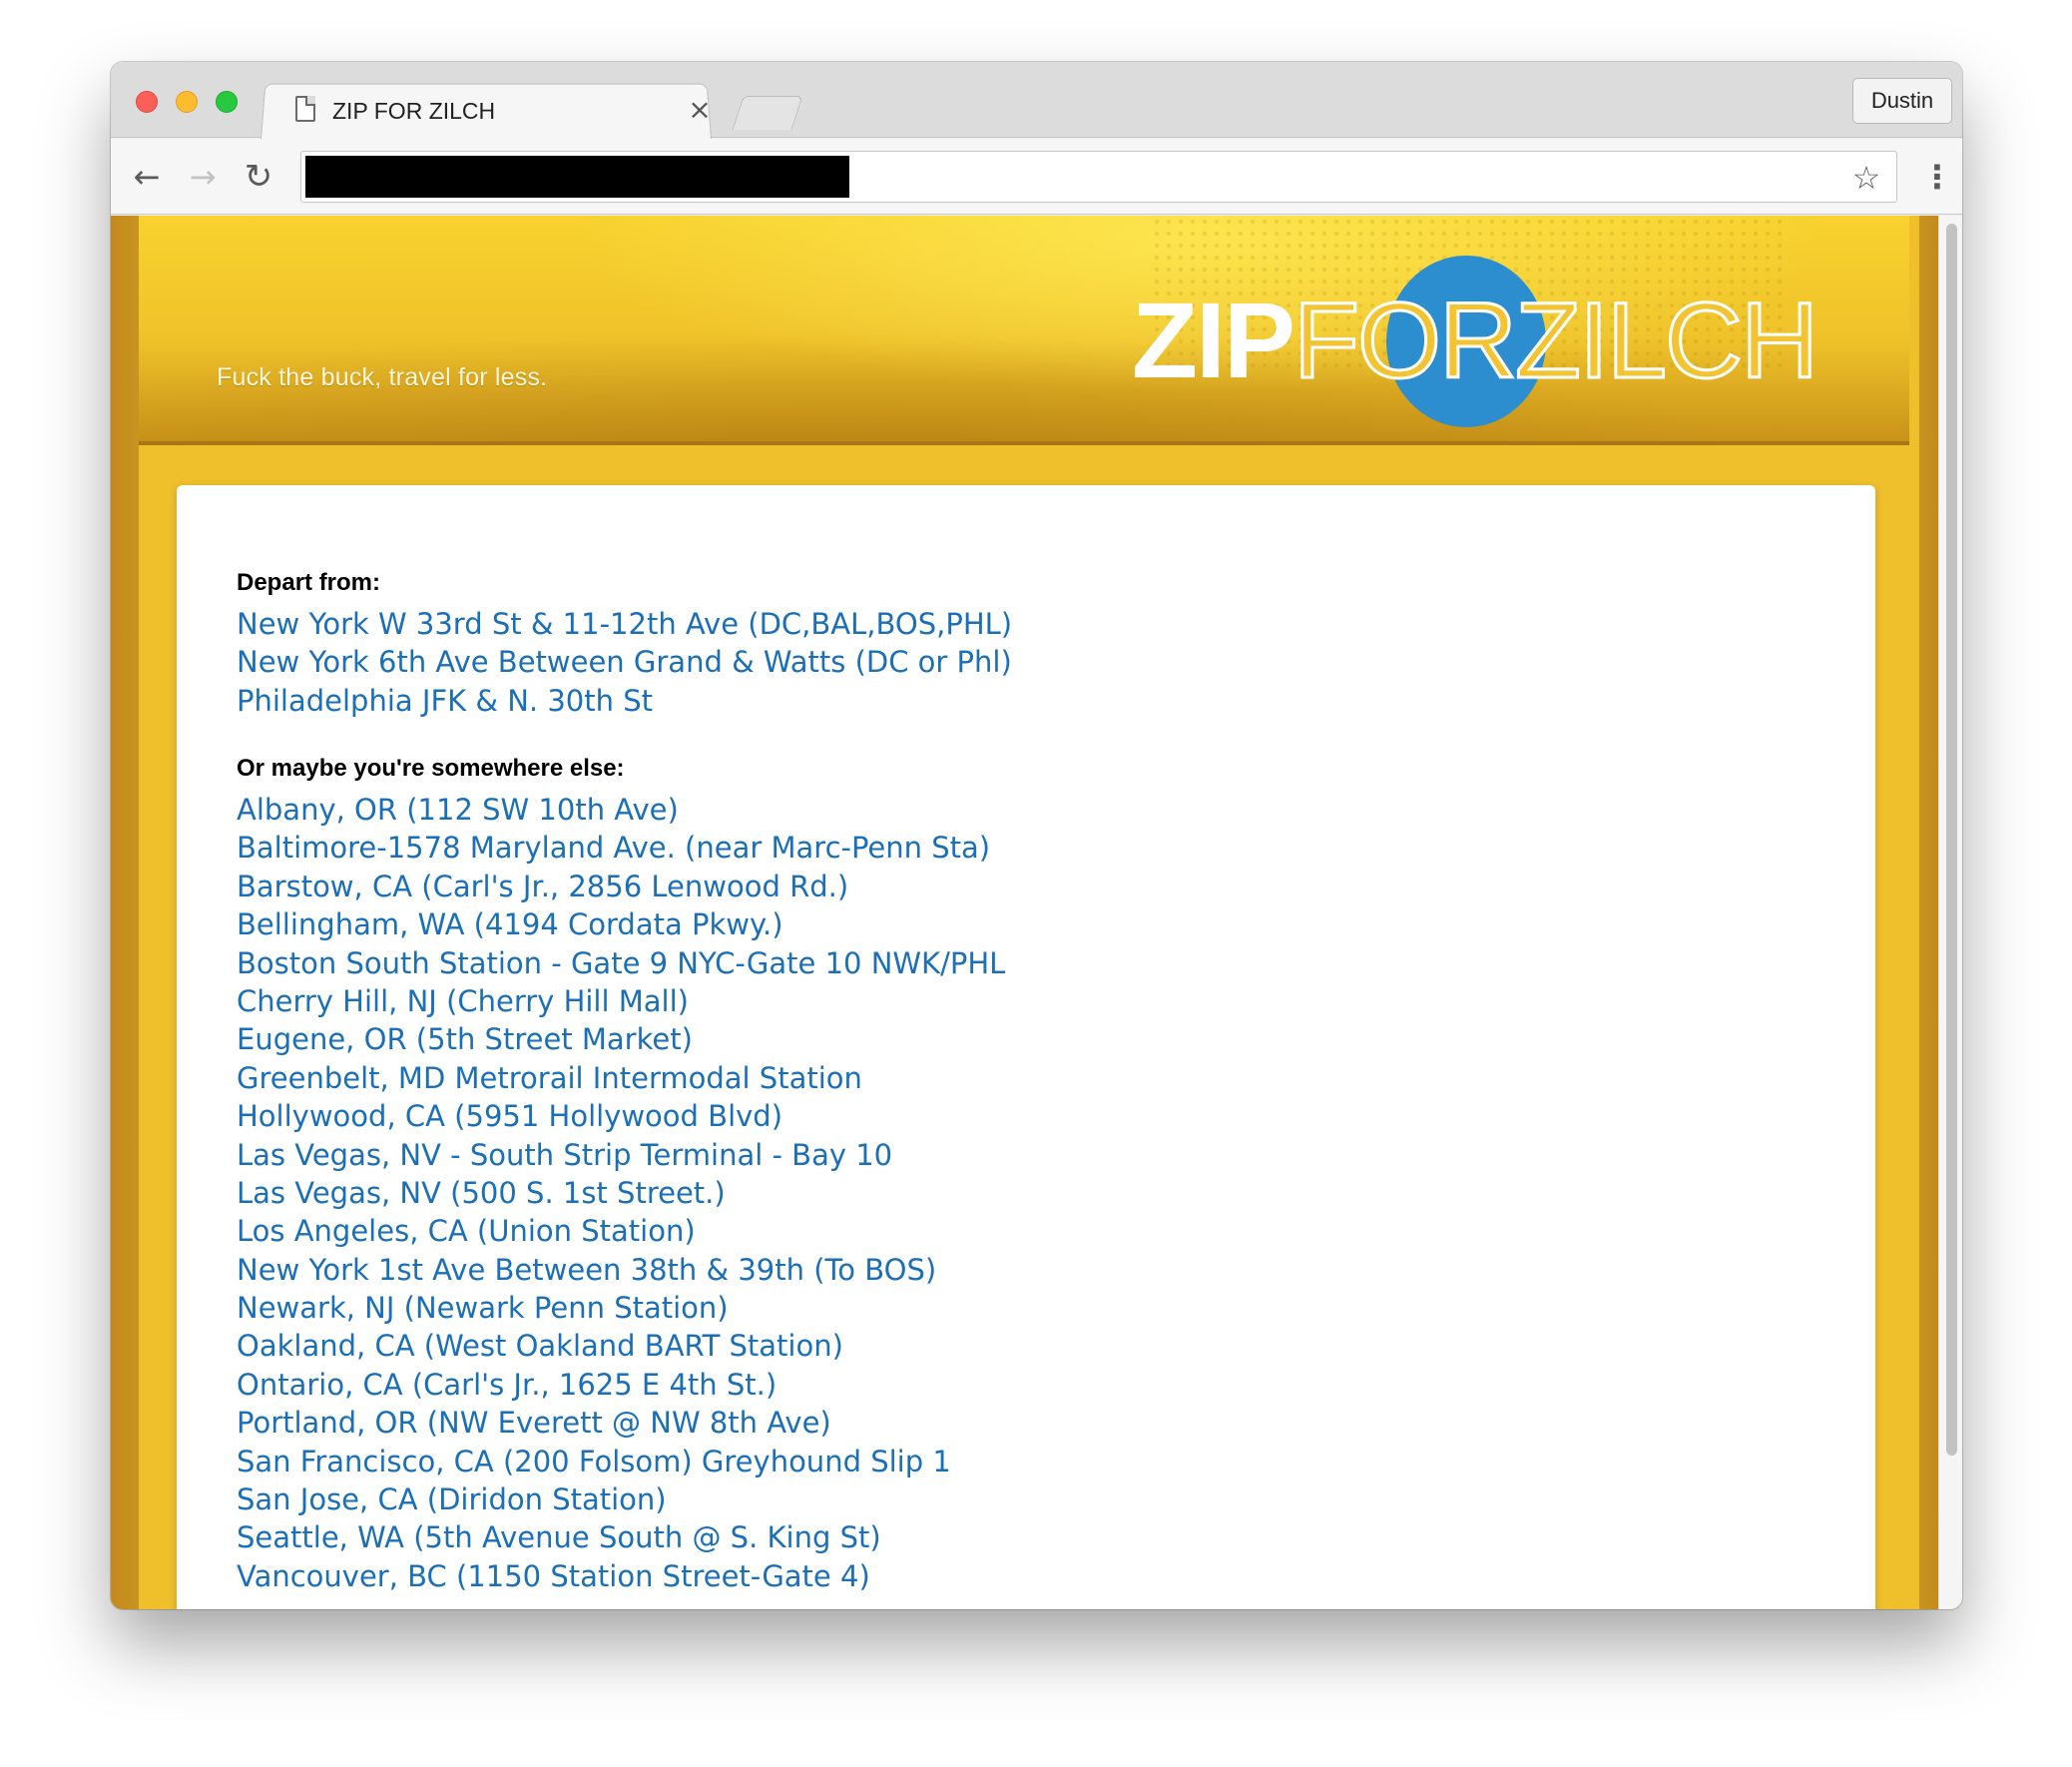  Describe the element at coordinates (1866, 178) in the screenshot. I see `bookmark-star-icon: ☆` at that location.